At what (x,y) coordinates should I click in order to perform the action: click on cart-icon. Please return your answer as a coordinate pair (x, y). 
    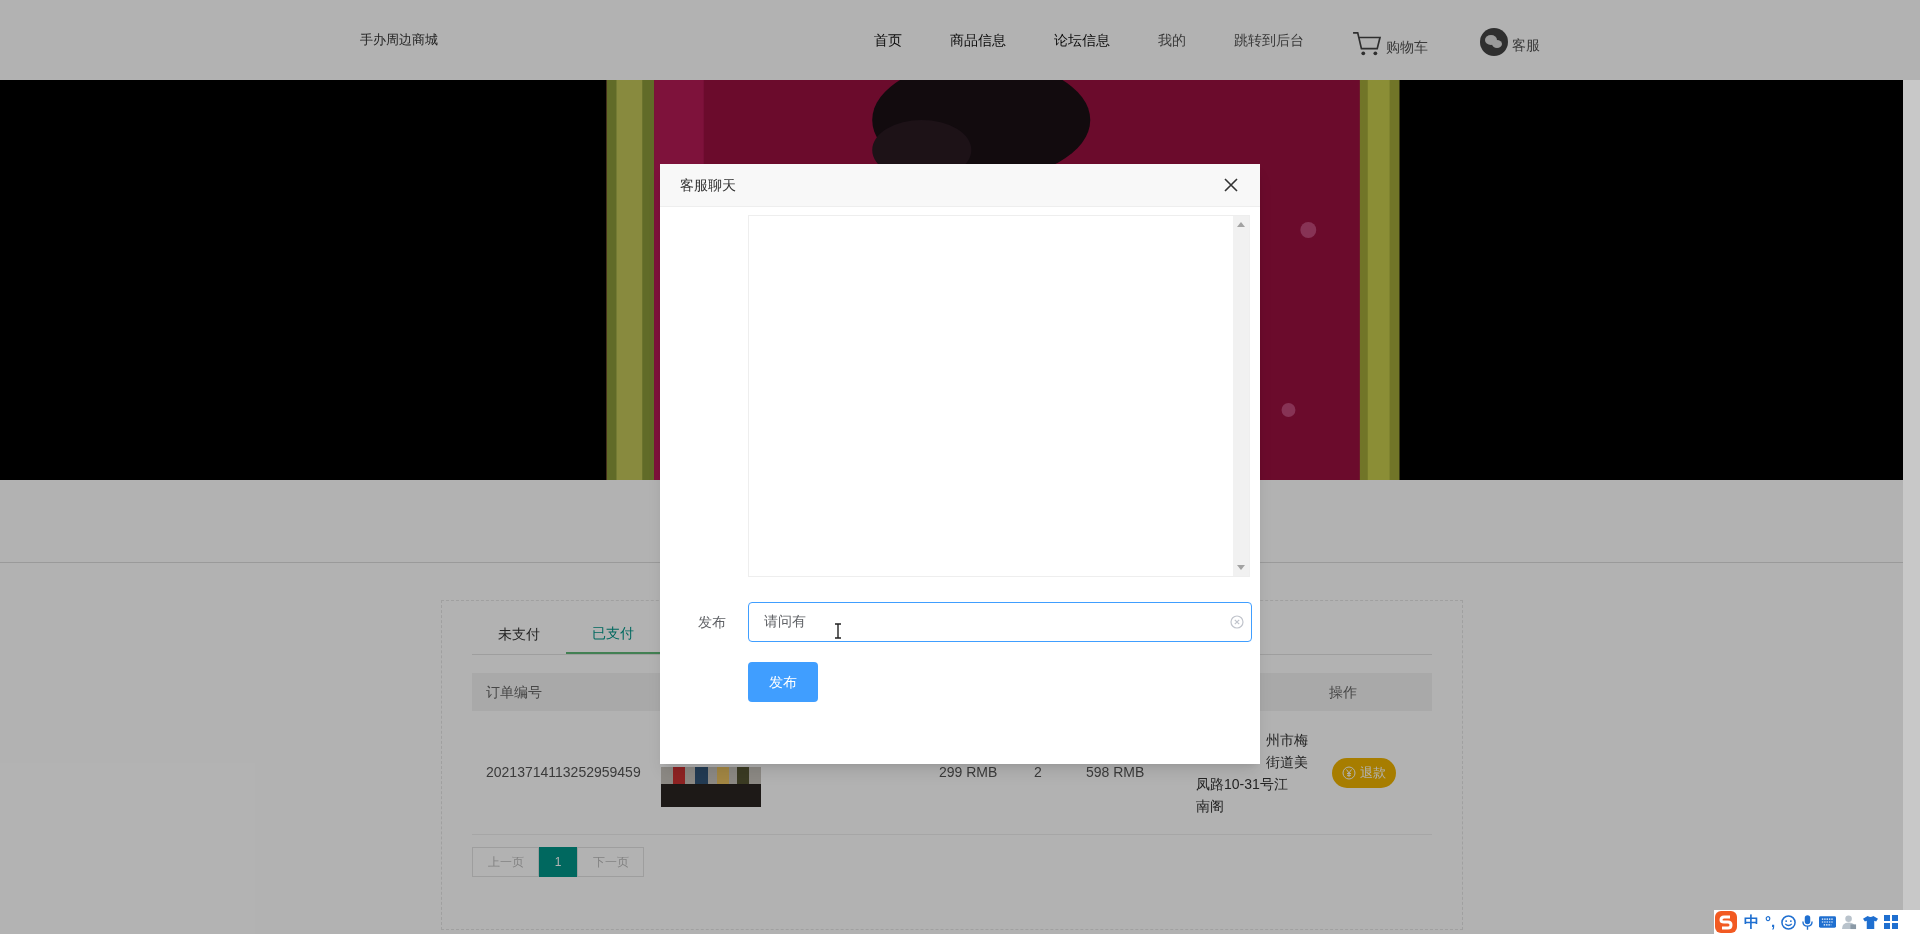
    Looking at the image, I should click on (1367, 44).